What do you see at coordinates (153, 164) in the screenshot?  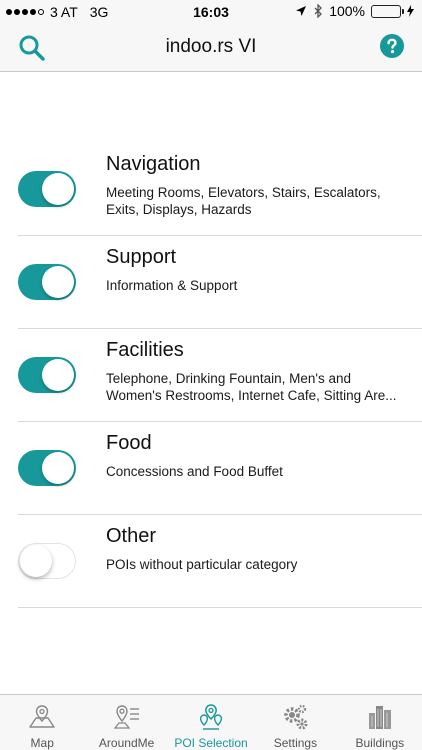 I see `poi-title: Navigation` at bounding box center [153, 164].